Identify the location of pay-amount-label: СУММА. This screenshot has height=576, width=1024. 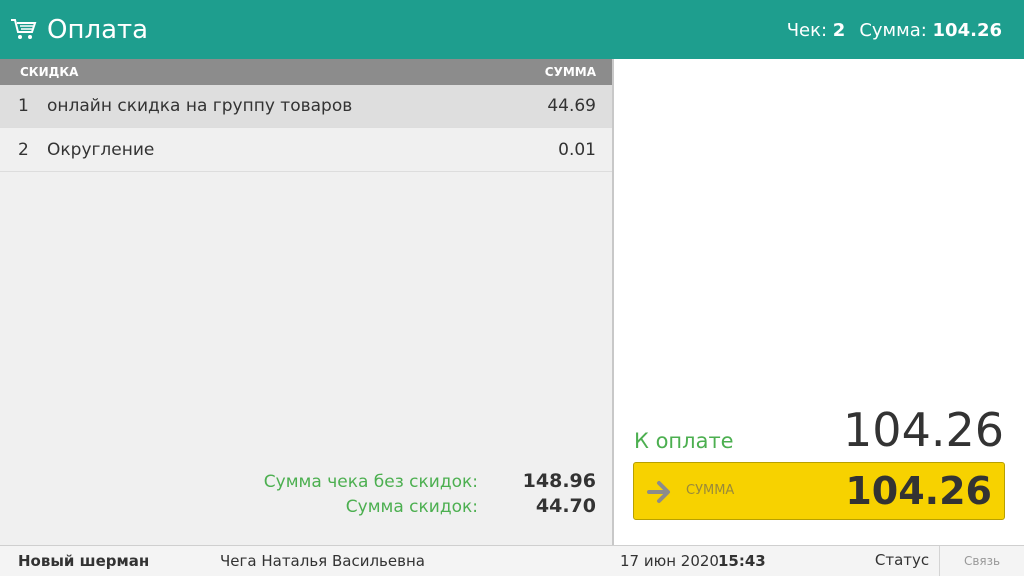
(710, 490).